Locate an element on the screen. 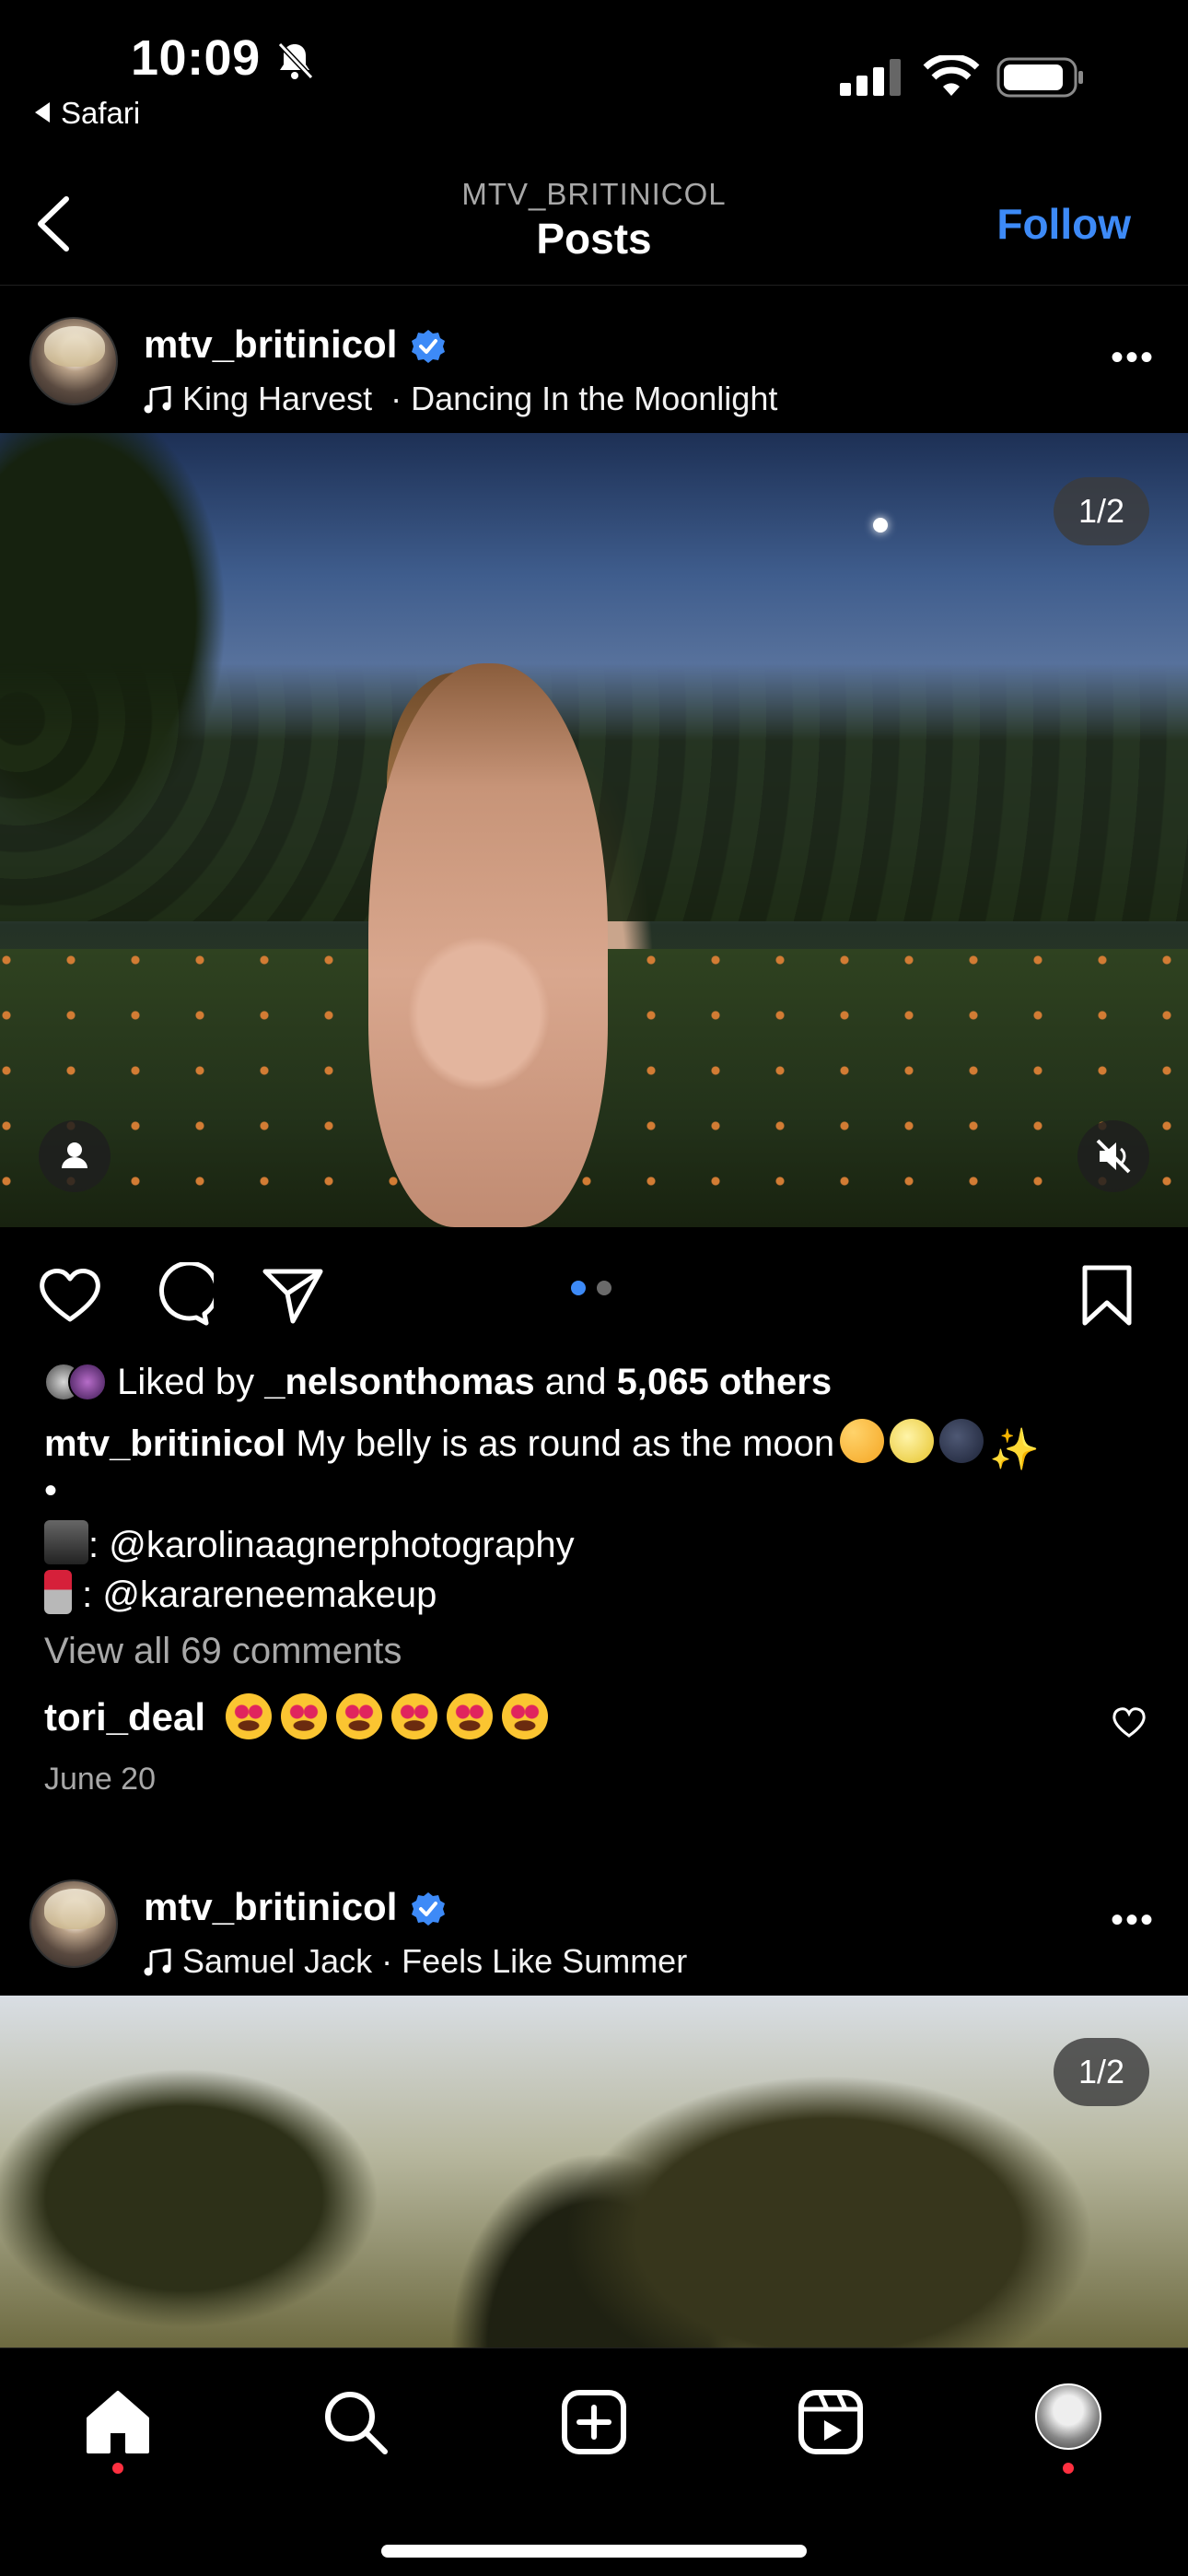 The image size is (1188, 2576). full-moon-emoji is located at coordinates (912, 1441).